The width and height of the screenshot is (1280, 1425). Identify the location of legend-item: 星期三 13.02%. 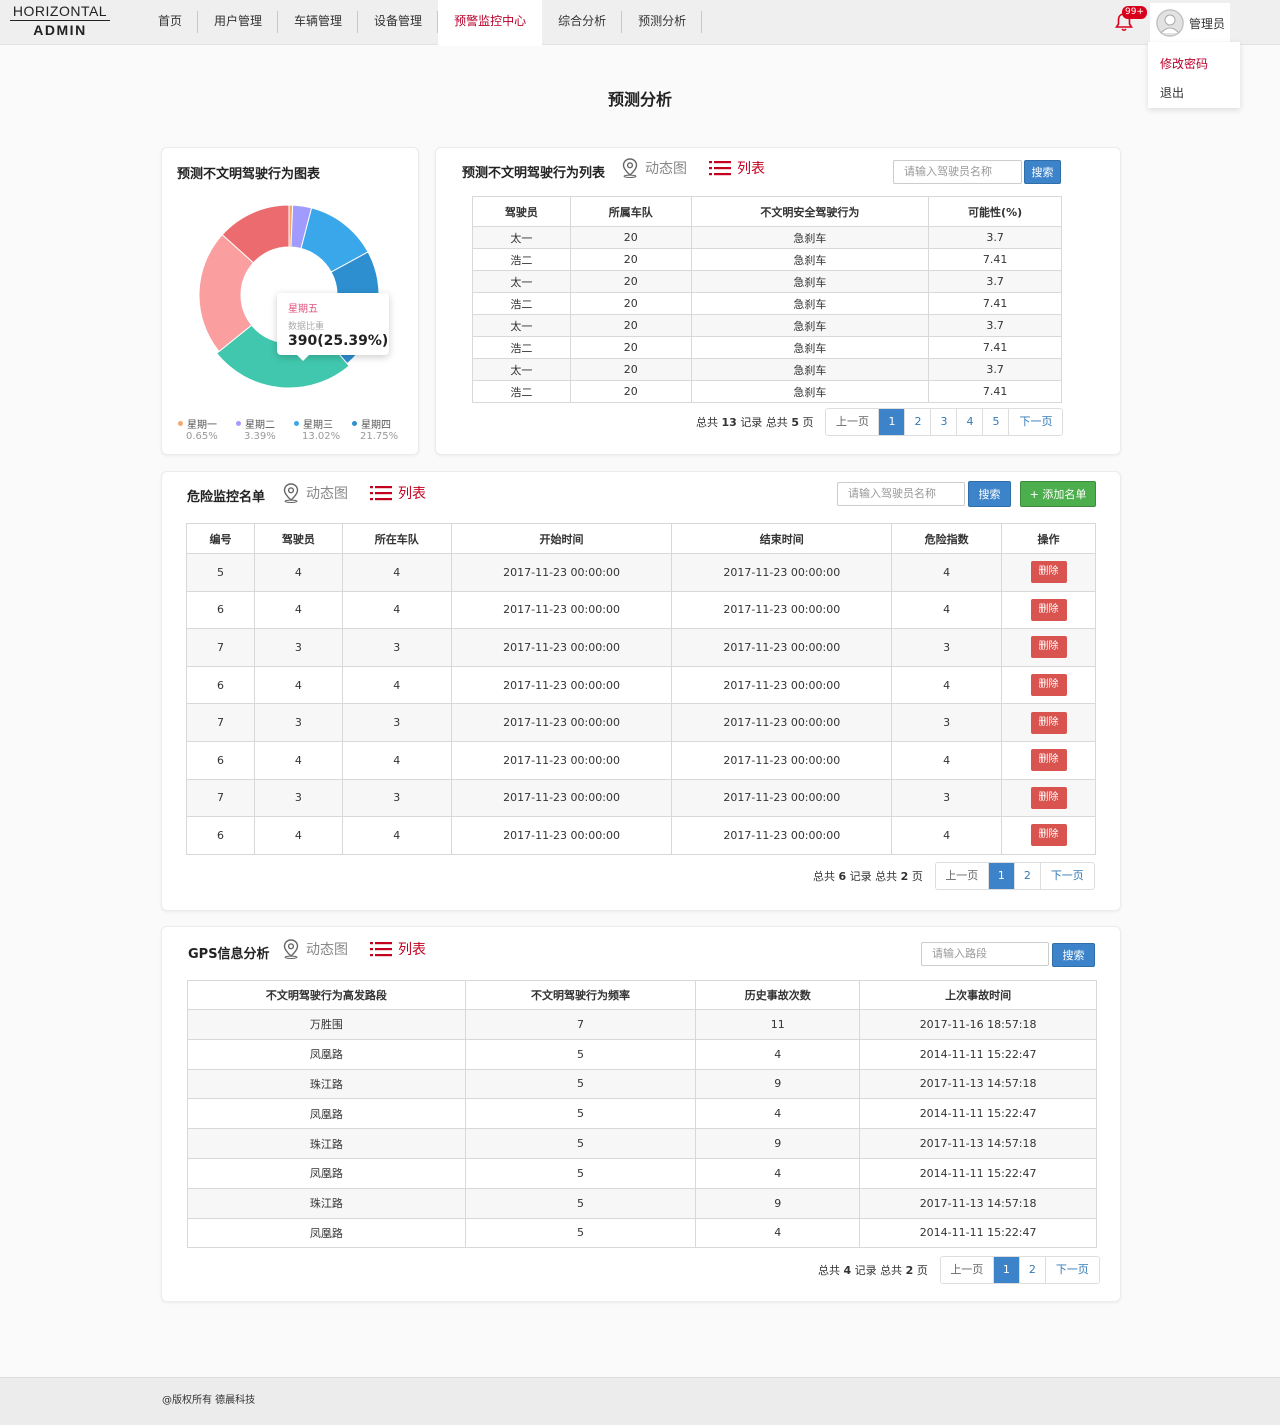
(323, 429).